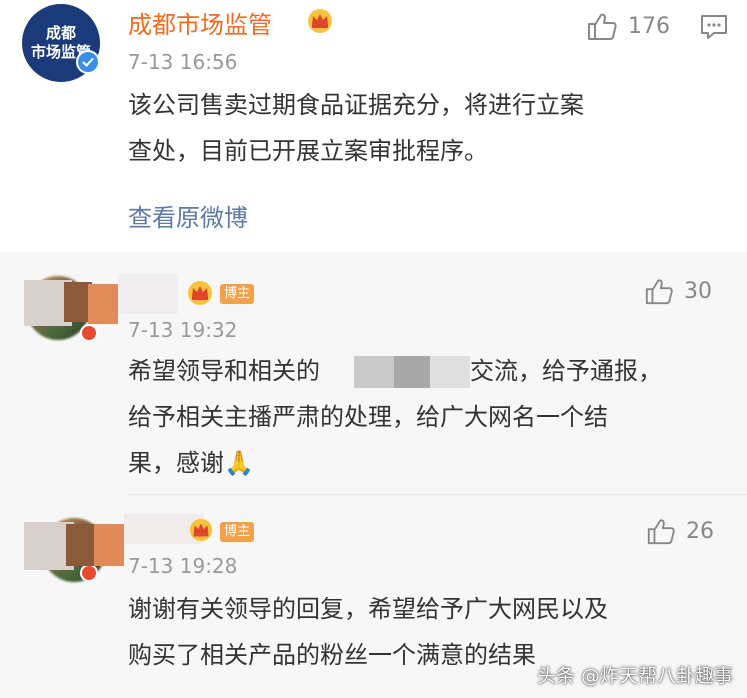  I want to click on comment-like-button: 26, so click(680, 531).